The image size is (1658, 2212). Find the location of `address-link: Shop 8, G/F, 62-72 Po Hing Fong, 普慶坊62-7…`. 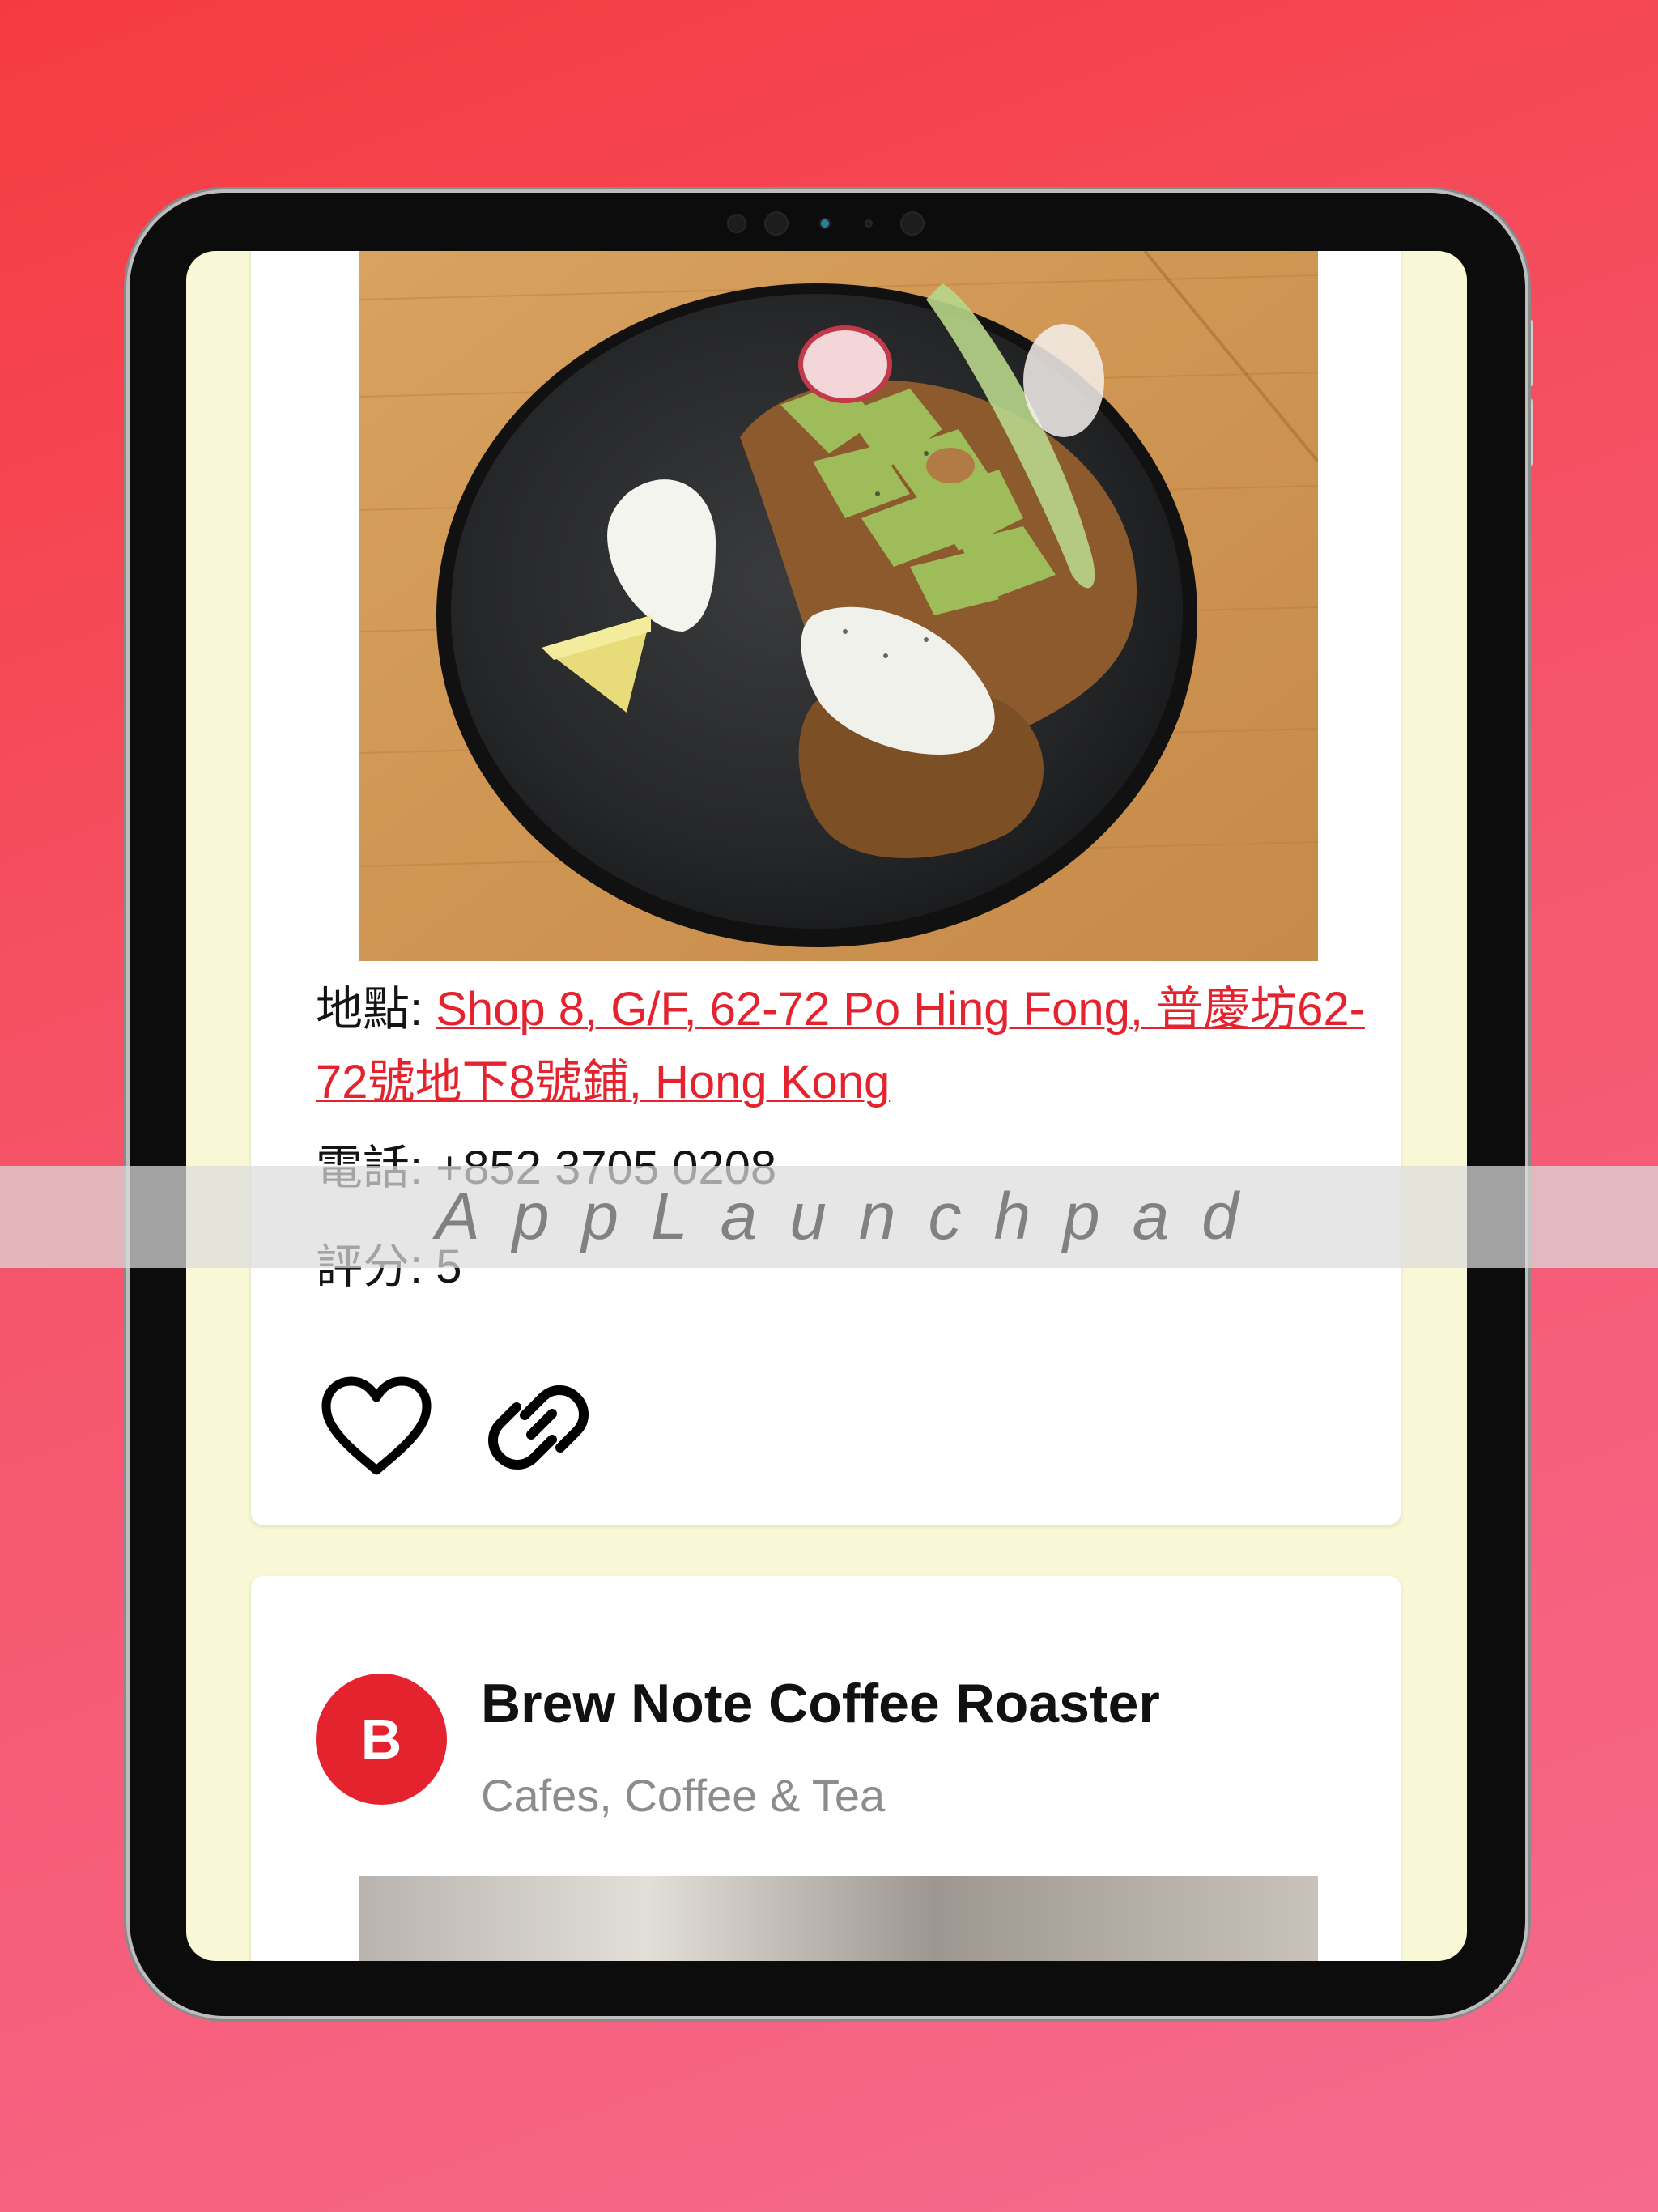

address-link: Shop 8, G/F, 62-72 Po Hing Fong, 普慶坊62-7… is located at coordinates (840, 1045).